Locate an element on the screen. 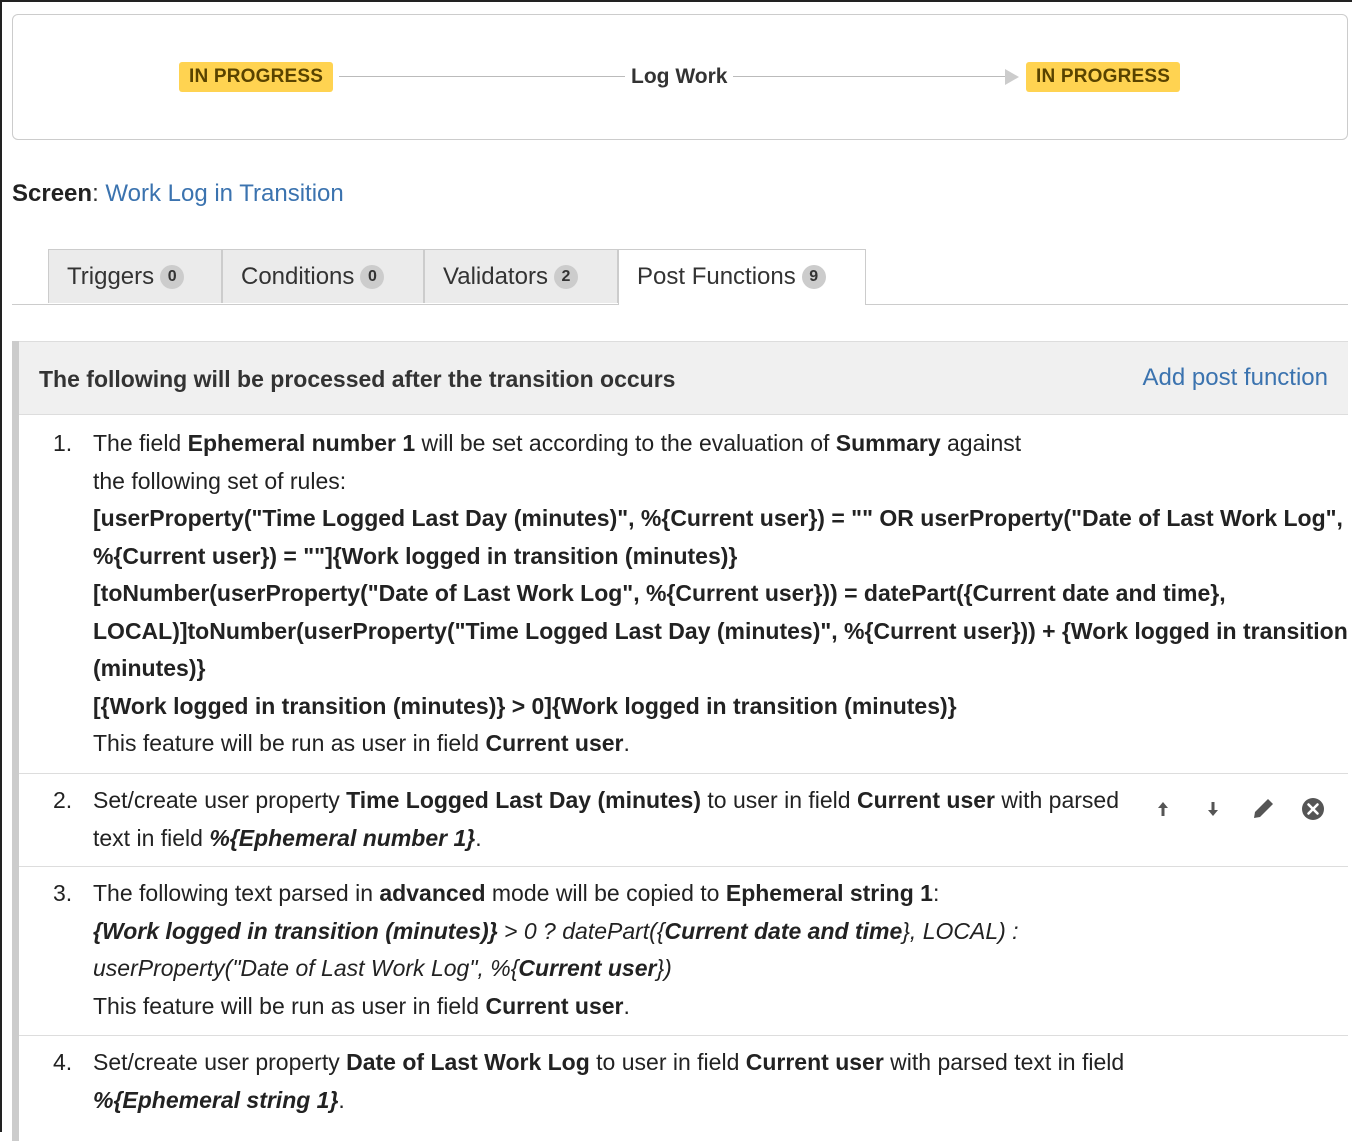  tab-count: 9 is located at coordinates (813, 277).